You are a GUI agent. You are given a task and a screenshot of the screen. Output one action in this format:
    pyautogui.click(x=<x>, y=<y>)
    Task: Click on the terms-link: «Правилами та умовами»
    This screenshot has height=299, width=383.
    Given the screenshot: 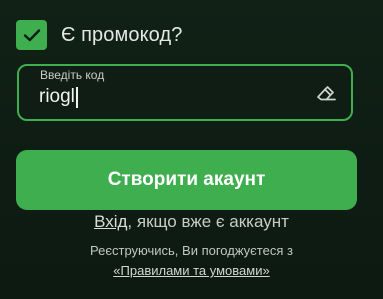 What is the action you would take?
    pyautogui.click(x=191, y=270)
    